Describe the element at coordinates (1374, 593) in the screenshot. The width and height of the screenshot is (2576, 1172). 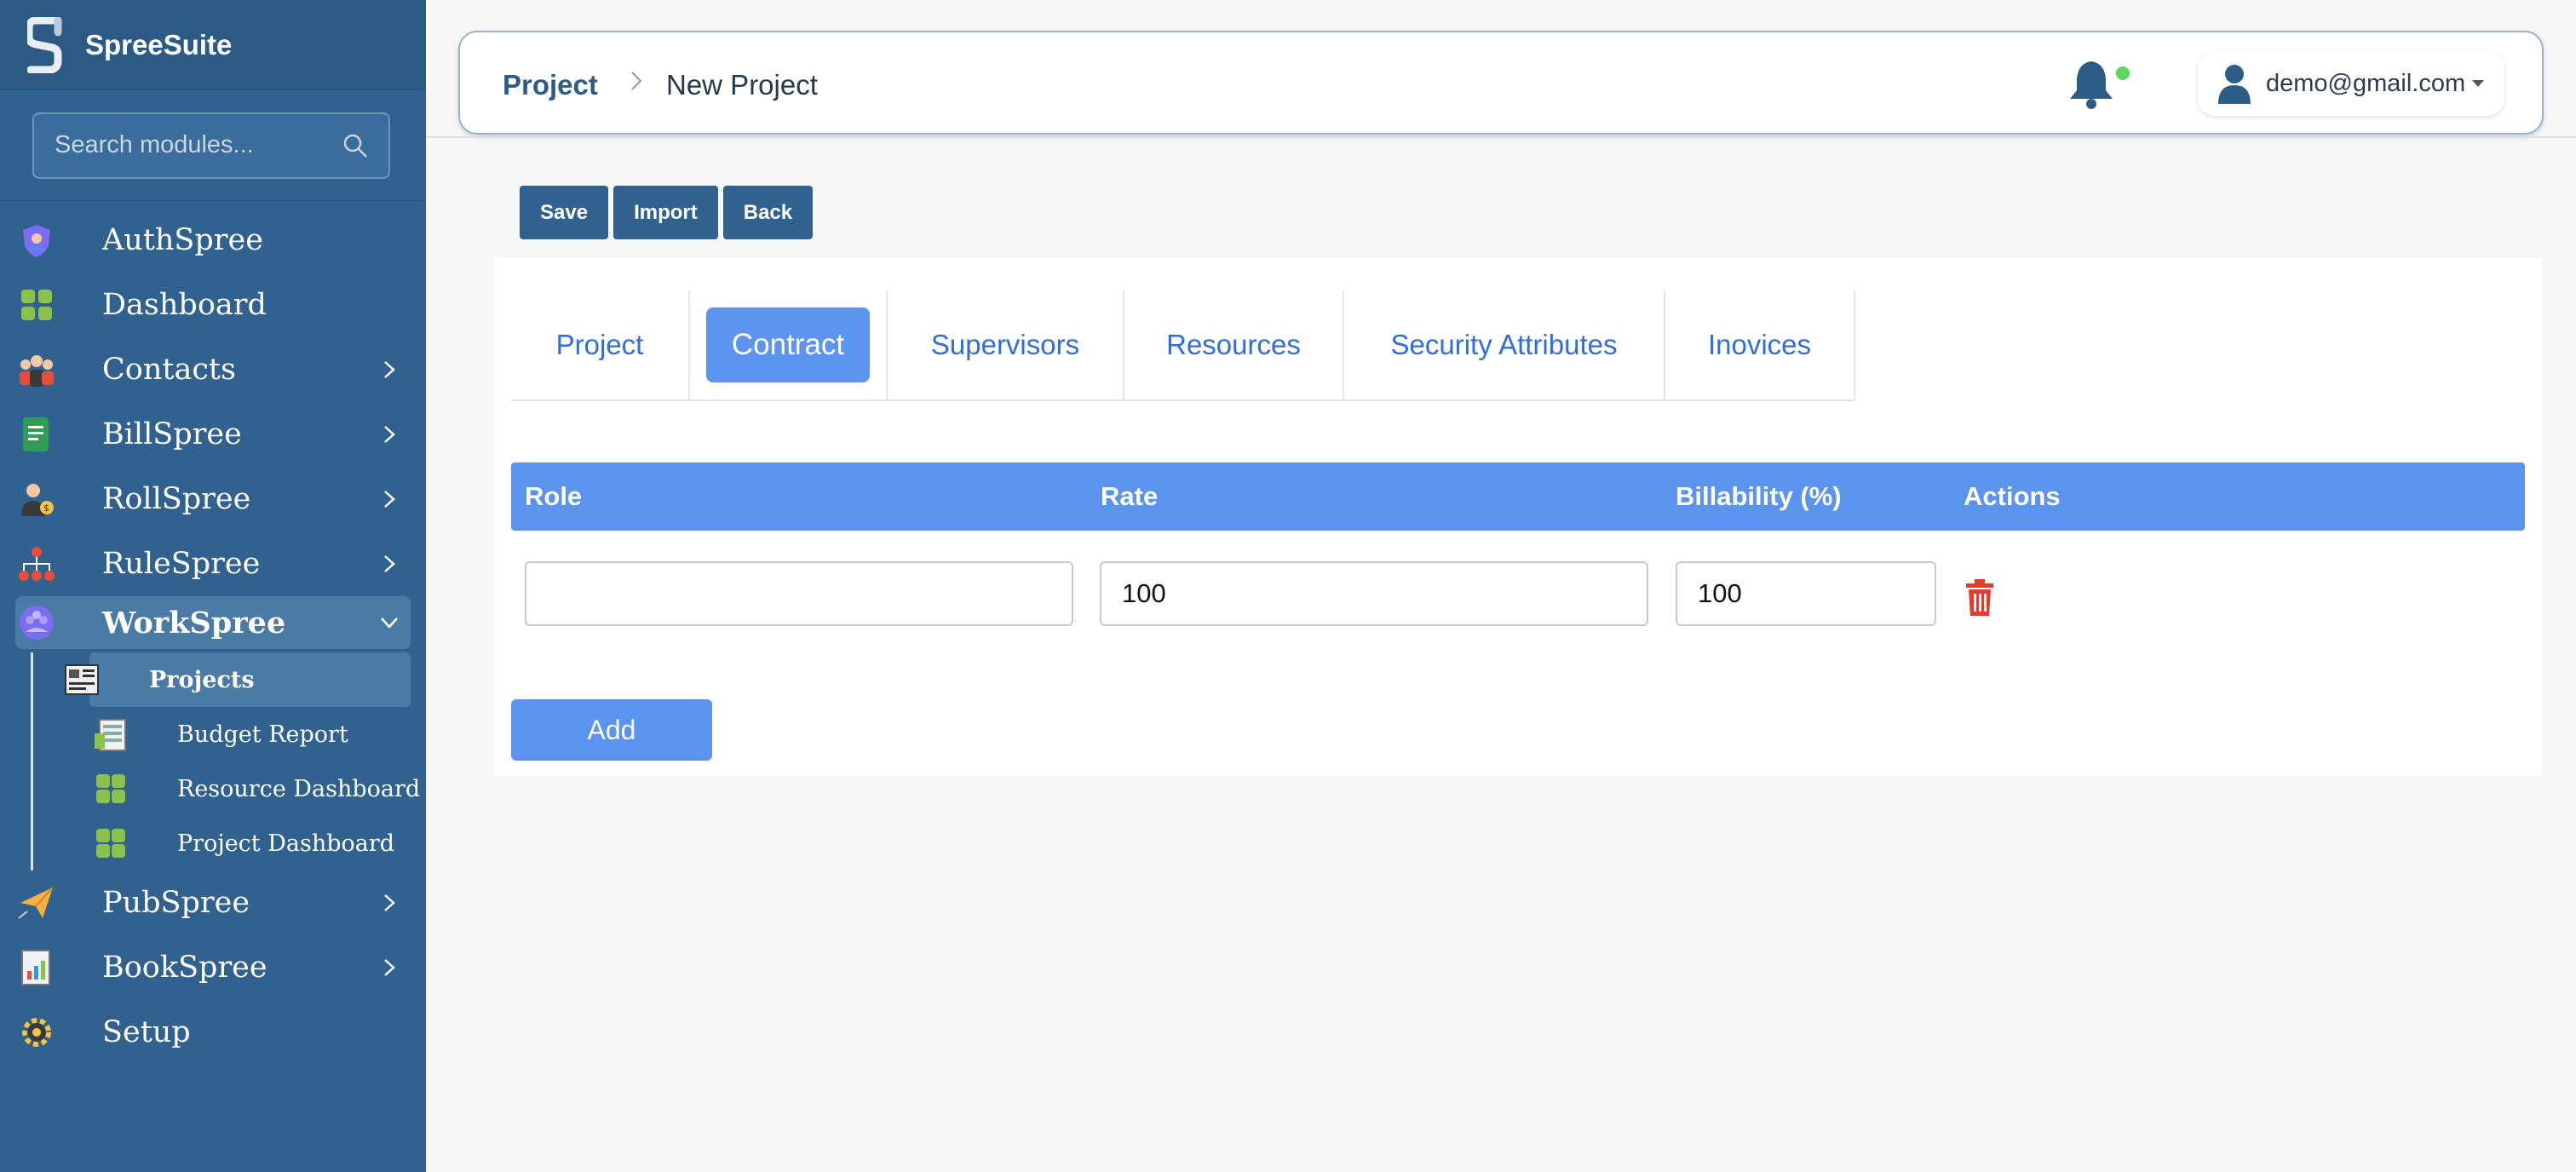
I see `rate-input` at that location.